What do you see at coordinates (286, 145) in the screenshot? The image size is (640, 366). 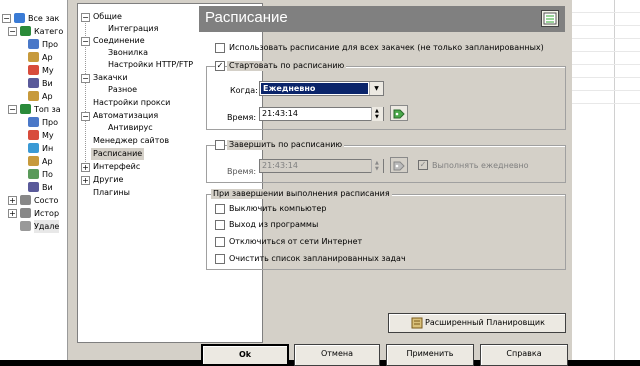 I see `stop-schedule-label: Завершить по расписанию` at bounding box center [286, 145].